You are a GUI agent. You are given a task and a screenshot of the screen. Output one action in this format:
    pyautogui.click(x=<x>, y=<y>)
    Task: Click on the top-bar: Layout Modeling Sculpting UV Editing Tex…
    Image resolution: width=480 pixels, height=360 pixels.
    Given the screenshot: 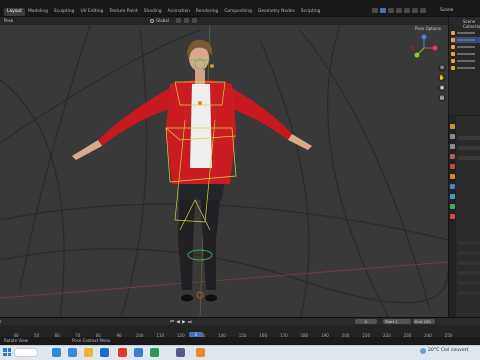 What is the action you would take?
    pyautogui.click(x=240, y=8)
    